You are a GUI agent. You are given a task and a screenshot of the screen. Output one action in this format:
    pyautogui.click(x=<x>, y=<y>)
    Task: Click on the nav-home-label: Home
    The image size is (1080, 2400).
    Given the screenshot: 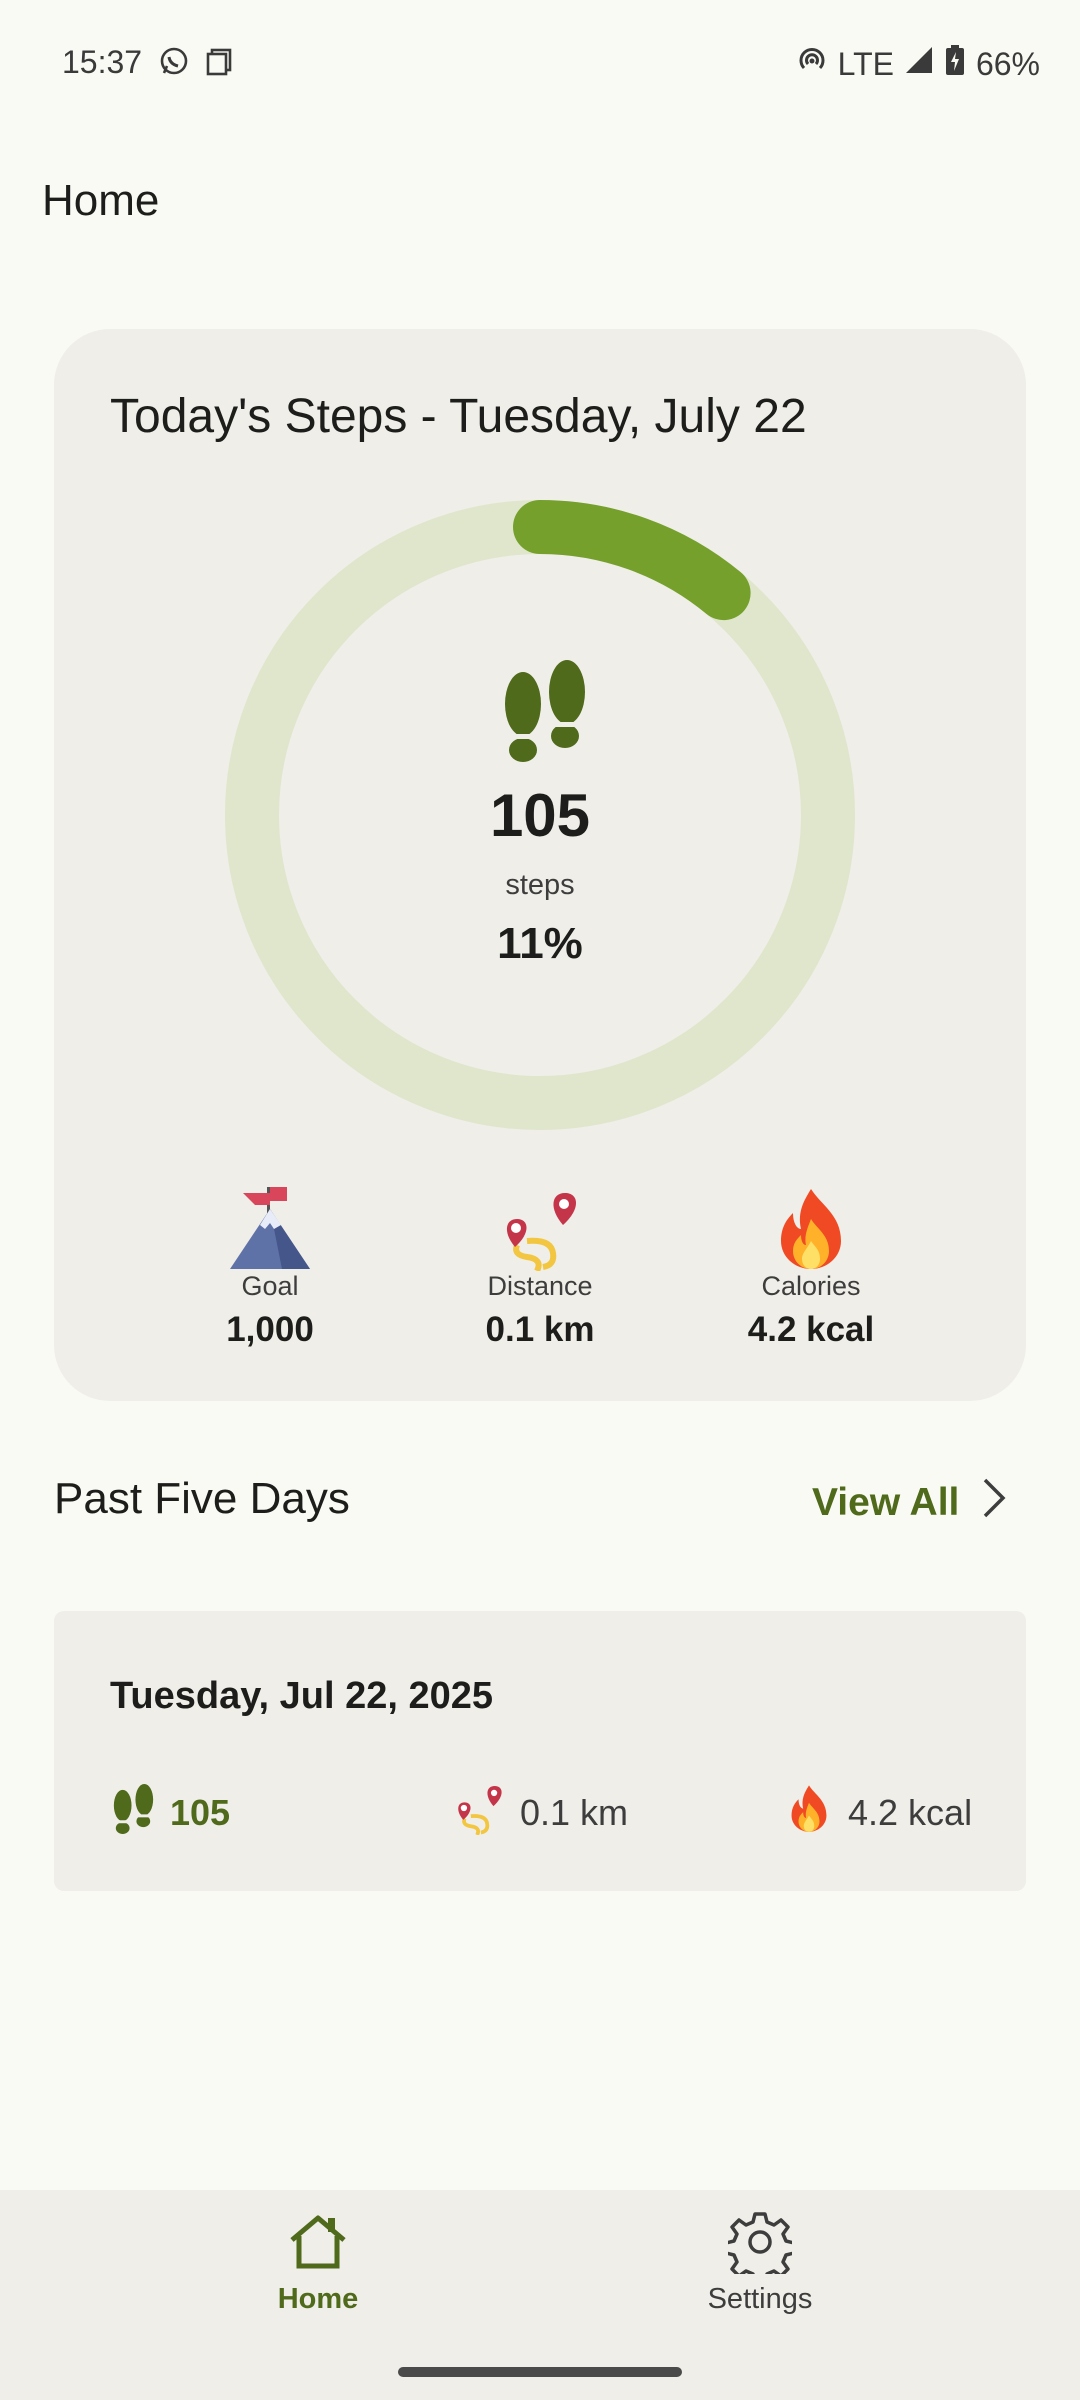 What is the action you would take?
    pyautogui.click(x=318, y=2299)
    